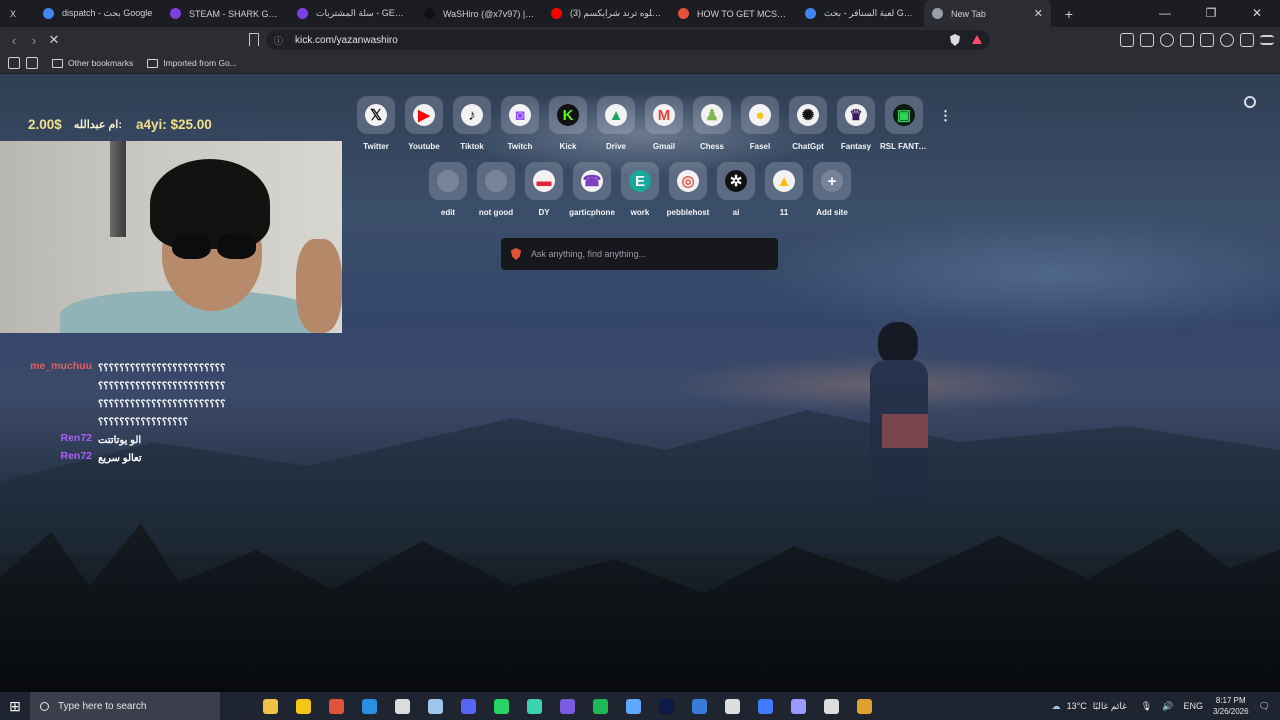 The width and height of the screenshot is (1280, 720). What do you see at coordinates (424, 115) in the screenshot?
I see `top-site-tile: ▶` at bounding box center [424, 115].